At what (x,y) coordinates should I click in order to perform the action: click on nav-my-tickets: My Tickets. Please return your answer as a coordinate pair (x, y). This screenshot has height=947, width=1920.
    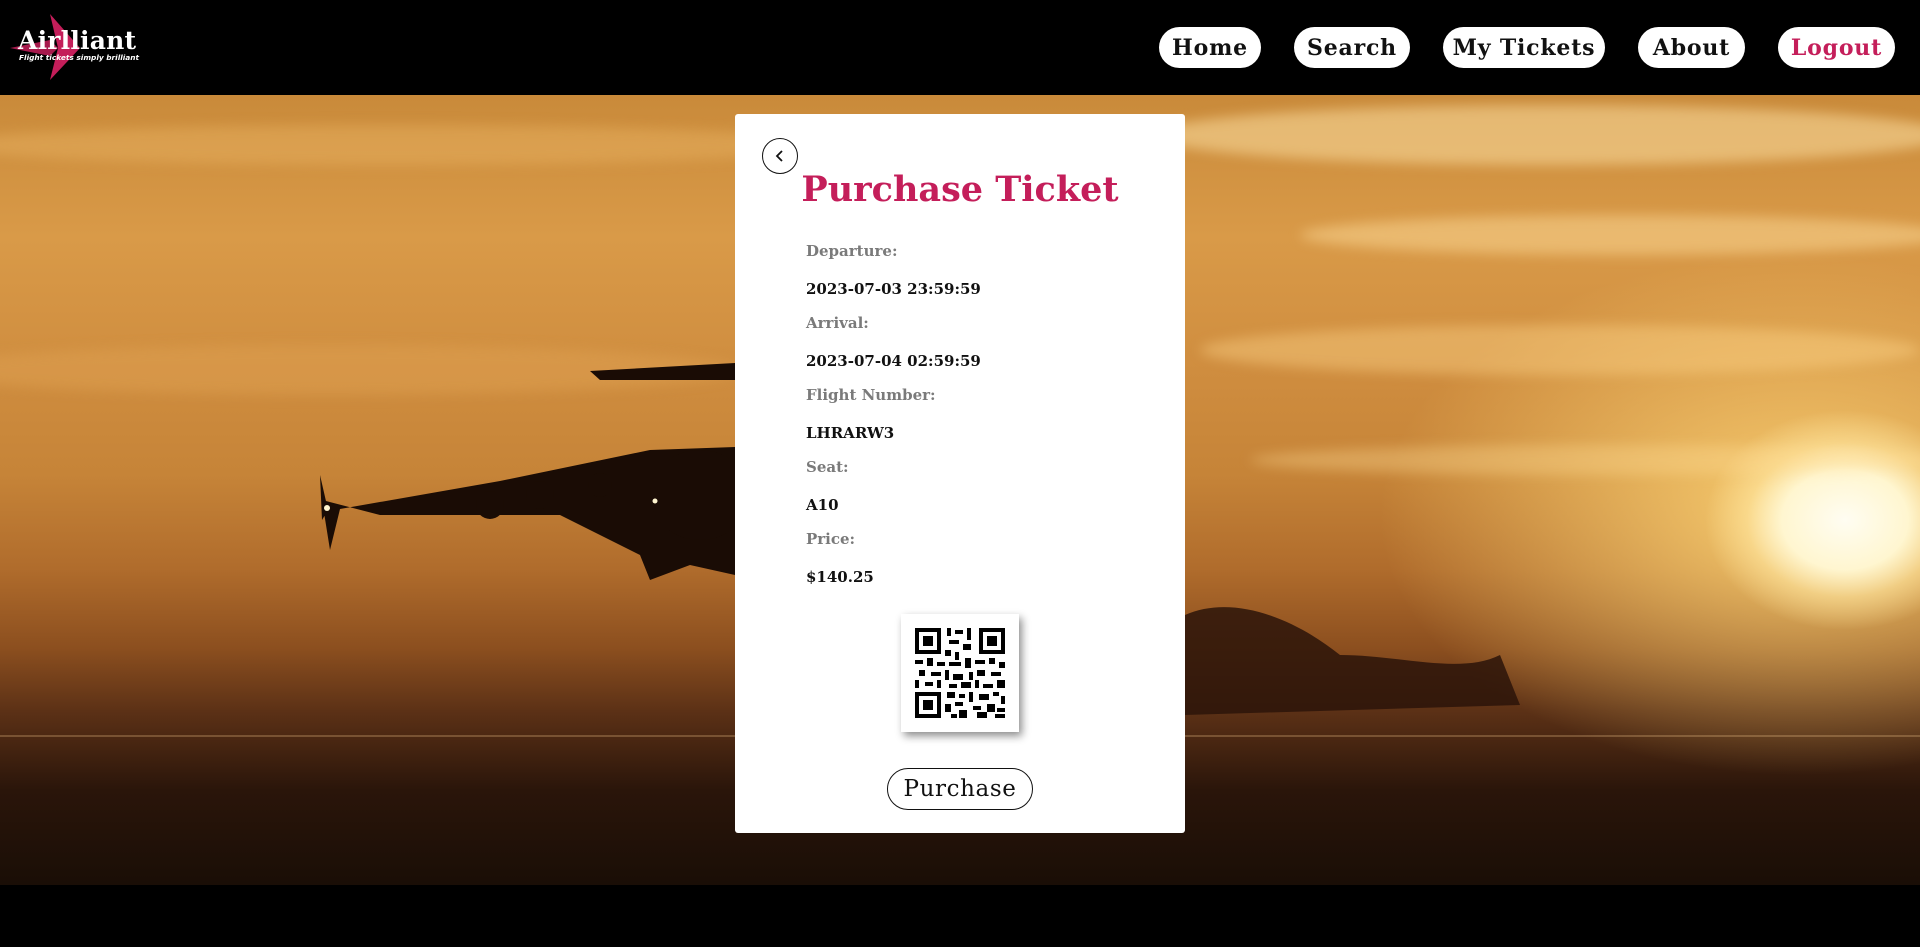
    Looking at the image, I should click on (1524, 47).